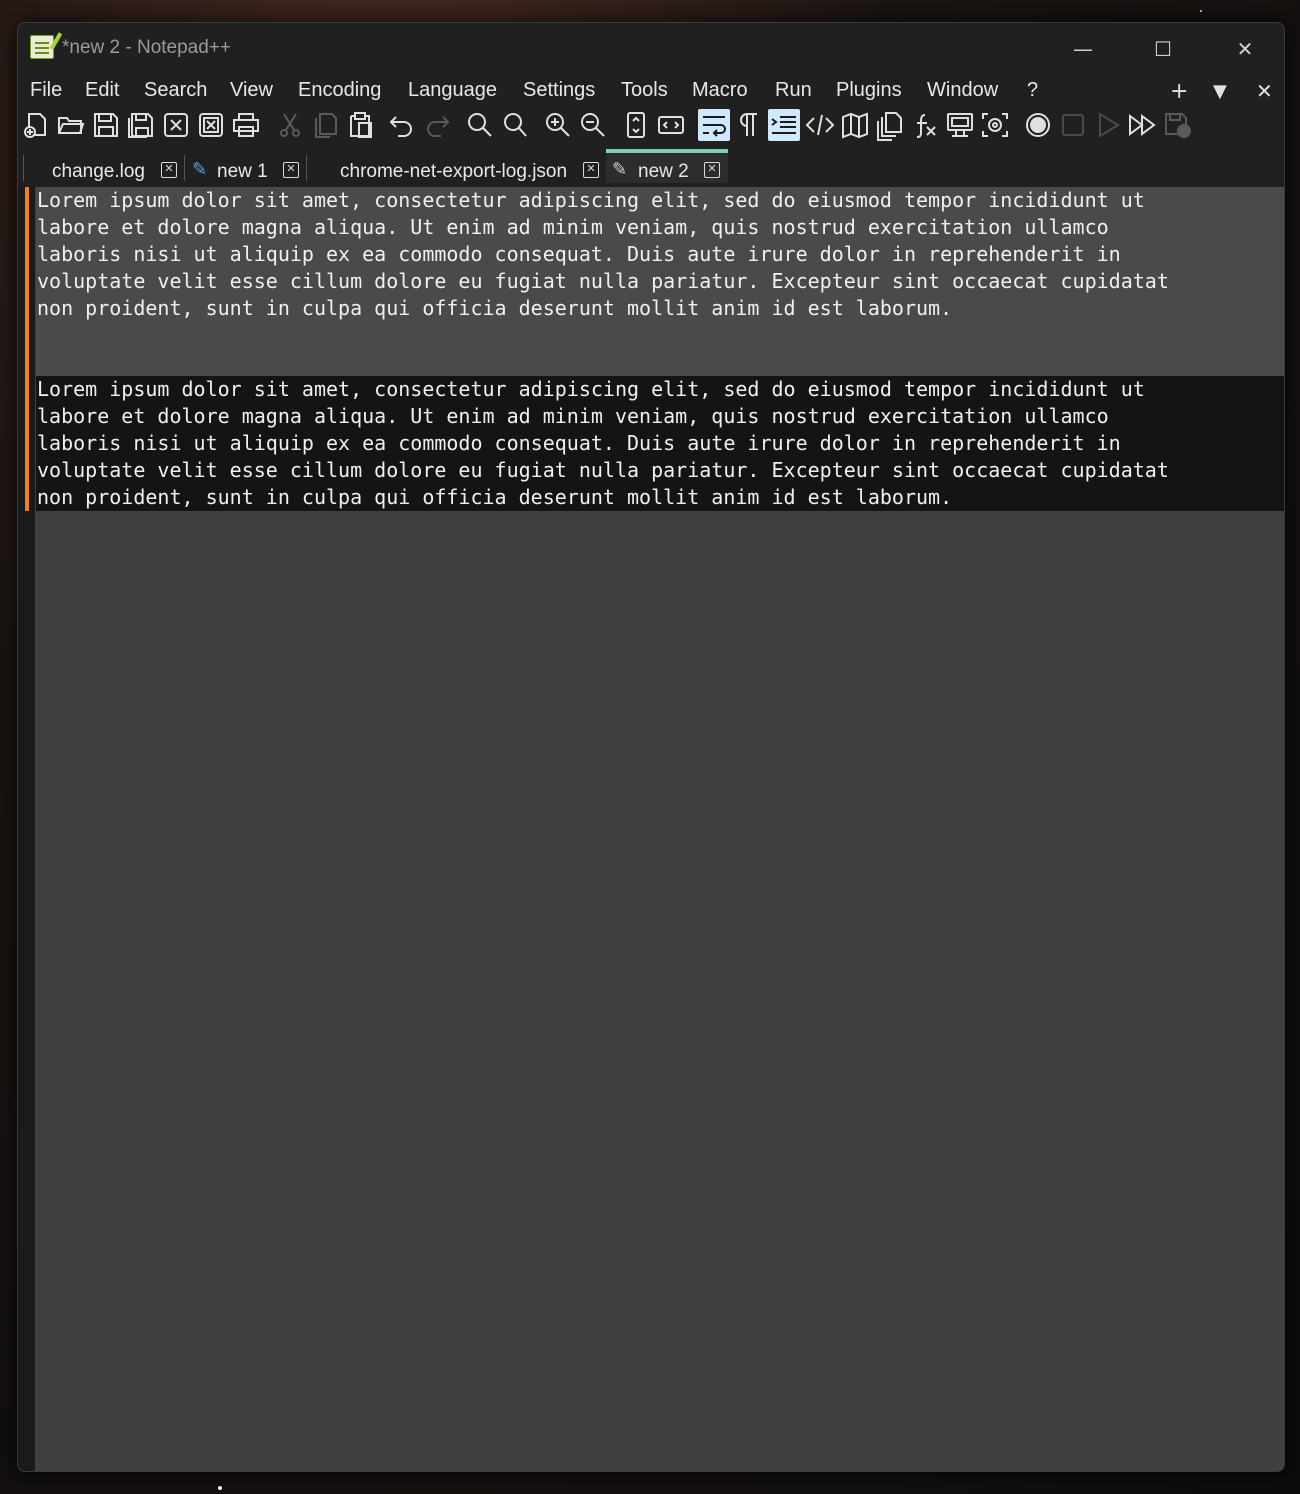 This screenshot has height=1494, width=1300. What do you see at coordinates (211, 125) in the screenshot?
I see `close-all-icon` at bounding box center [211, 125].